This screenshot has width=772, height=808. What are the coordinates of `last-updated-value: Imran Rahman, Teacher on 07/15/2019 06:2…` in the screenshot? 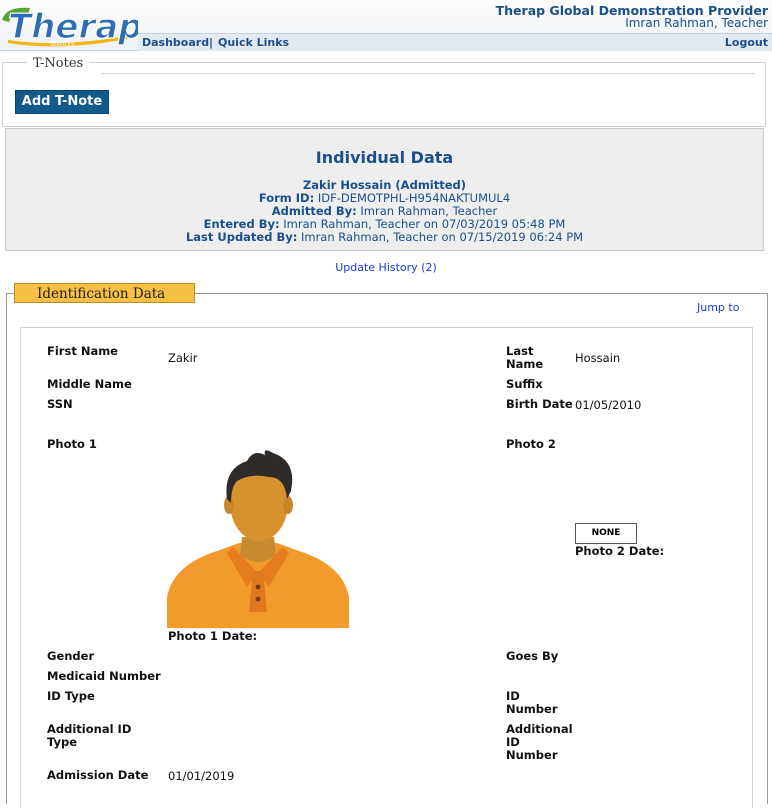 It's located at (442, 237).